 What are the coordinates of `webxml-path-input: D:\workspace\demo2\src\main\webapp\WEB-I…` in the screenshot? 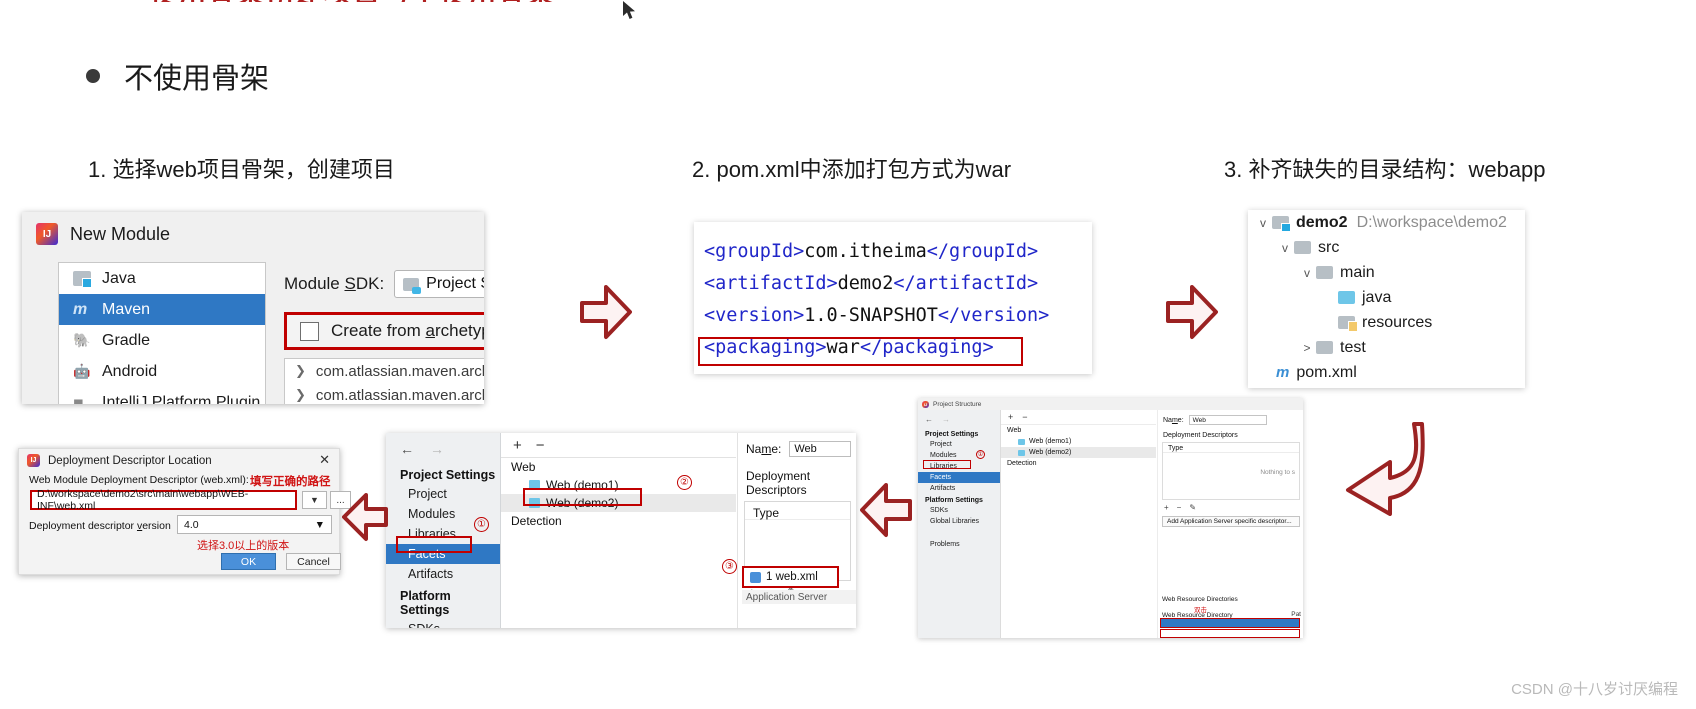 It's located at (163, 500).